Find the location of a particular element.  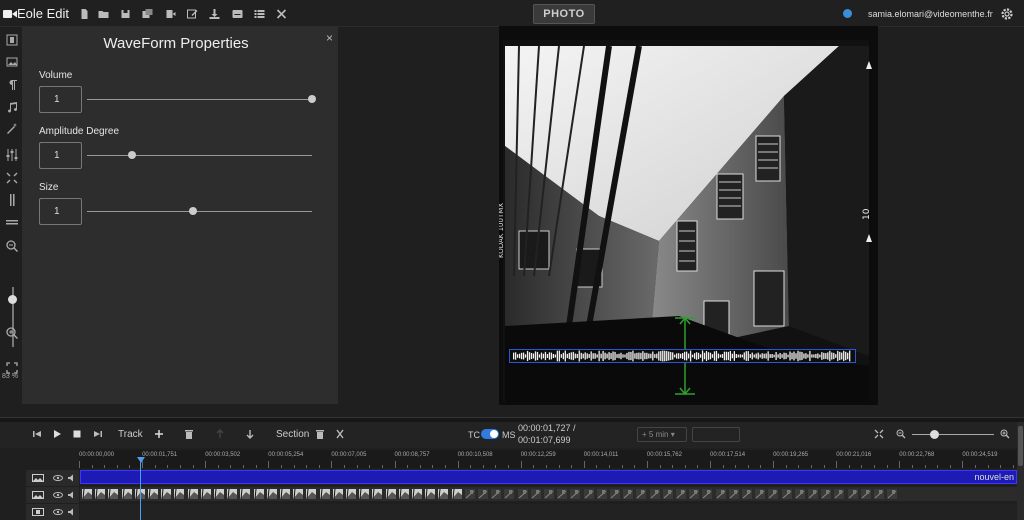

move-up-icon is located at coordinates (220, 434).